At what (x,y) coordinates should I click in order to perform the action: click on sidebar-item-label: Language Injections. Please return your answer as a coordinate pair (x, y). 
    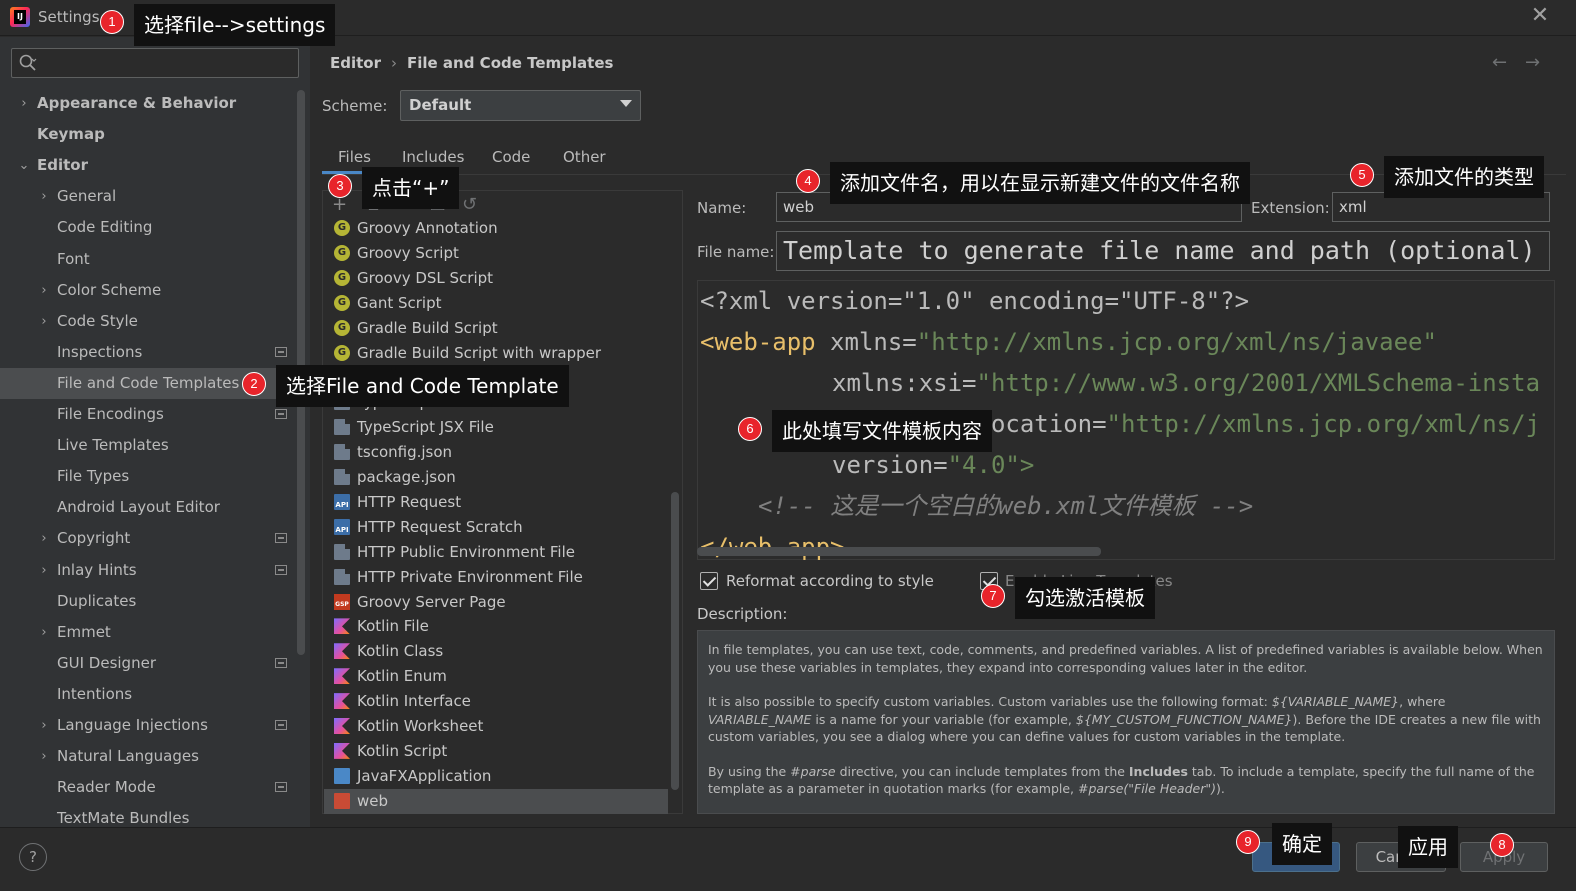
    Looking at the image, I should click on (132, 725).